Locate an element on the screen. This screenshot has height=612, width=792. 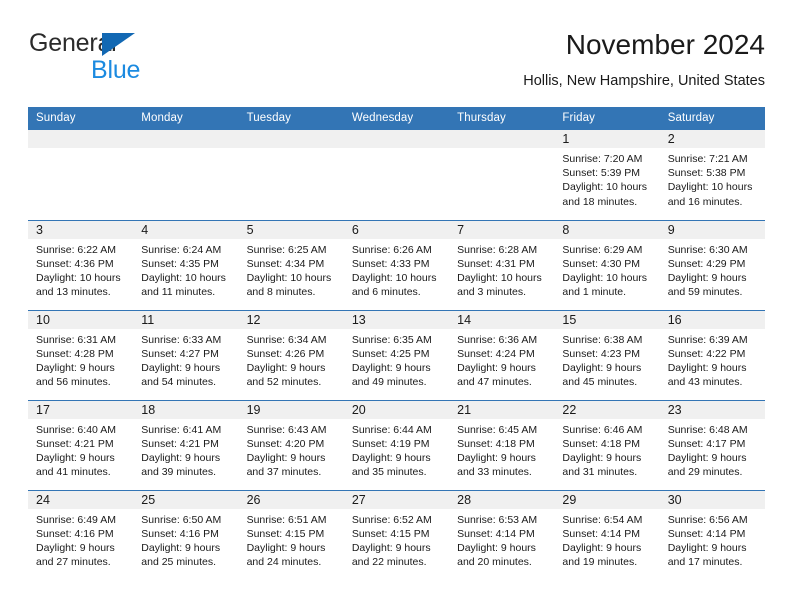
sunrise-text: Sunrise: 6:53 AM is located at coordinates (497, 519).